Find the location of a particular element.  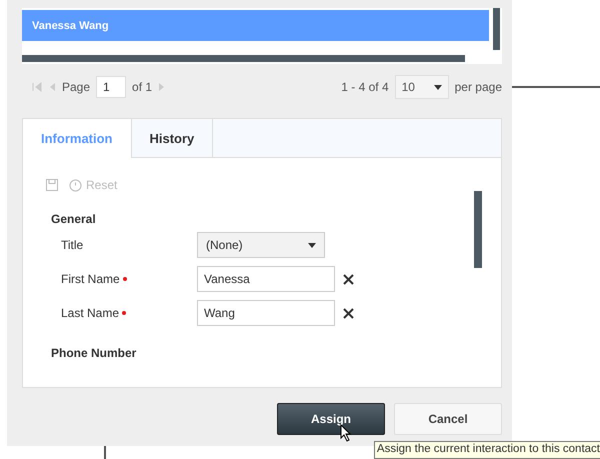

reset-icon is located at coordinates (75, 185).